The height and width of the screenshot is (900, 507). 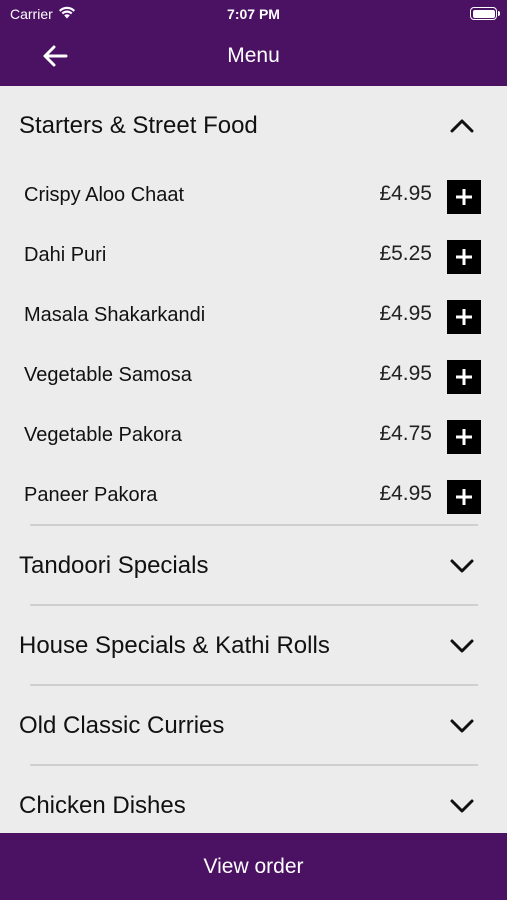 I want to click on category-header-tandoori: Tandoori Specials, so click(x=253, y=566).